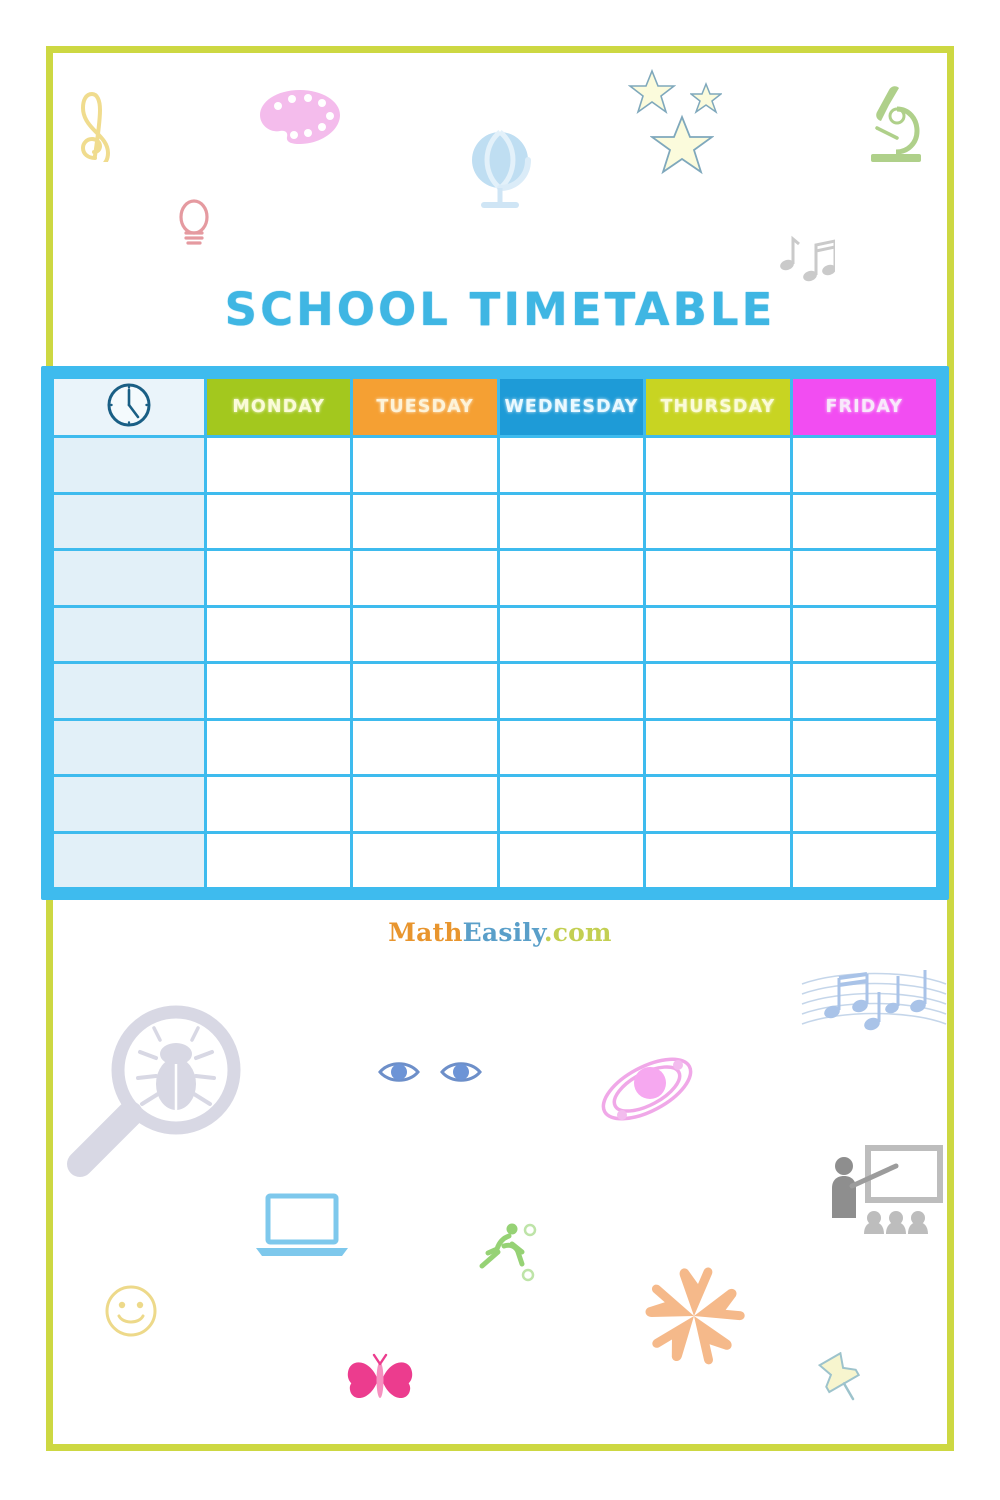 The width and height of the screenshot is (1000, 1500). Describe the element at coordinates (706, 97) in the screenshot. I see `star-small-icon` at that location.